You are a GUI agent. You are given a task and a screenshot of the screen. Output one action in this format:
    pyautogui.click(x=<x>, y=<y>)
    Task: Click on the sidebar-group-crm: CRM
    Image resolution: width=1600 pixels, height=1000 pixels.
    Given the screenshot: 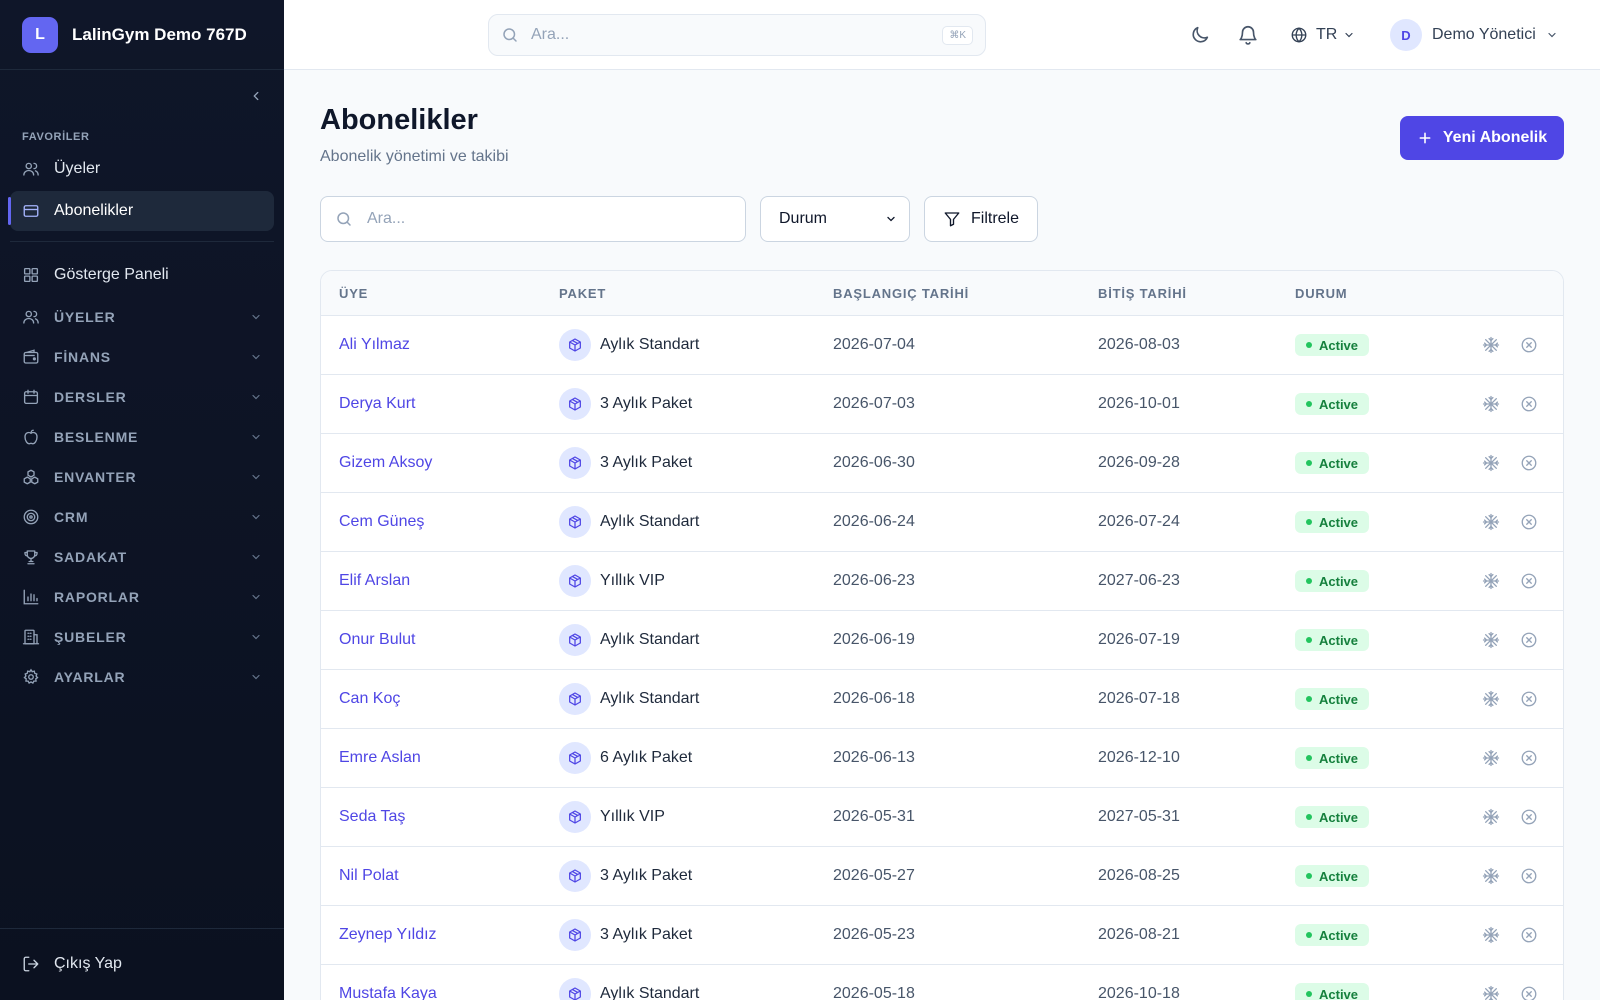 What is the action you would take?
    pyautogui.click(x=142, y=517)
    